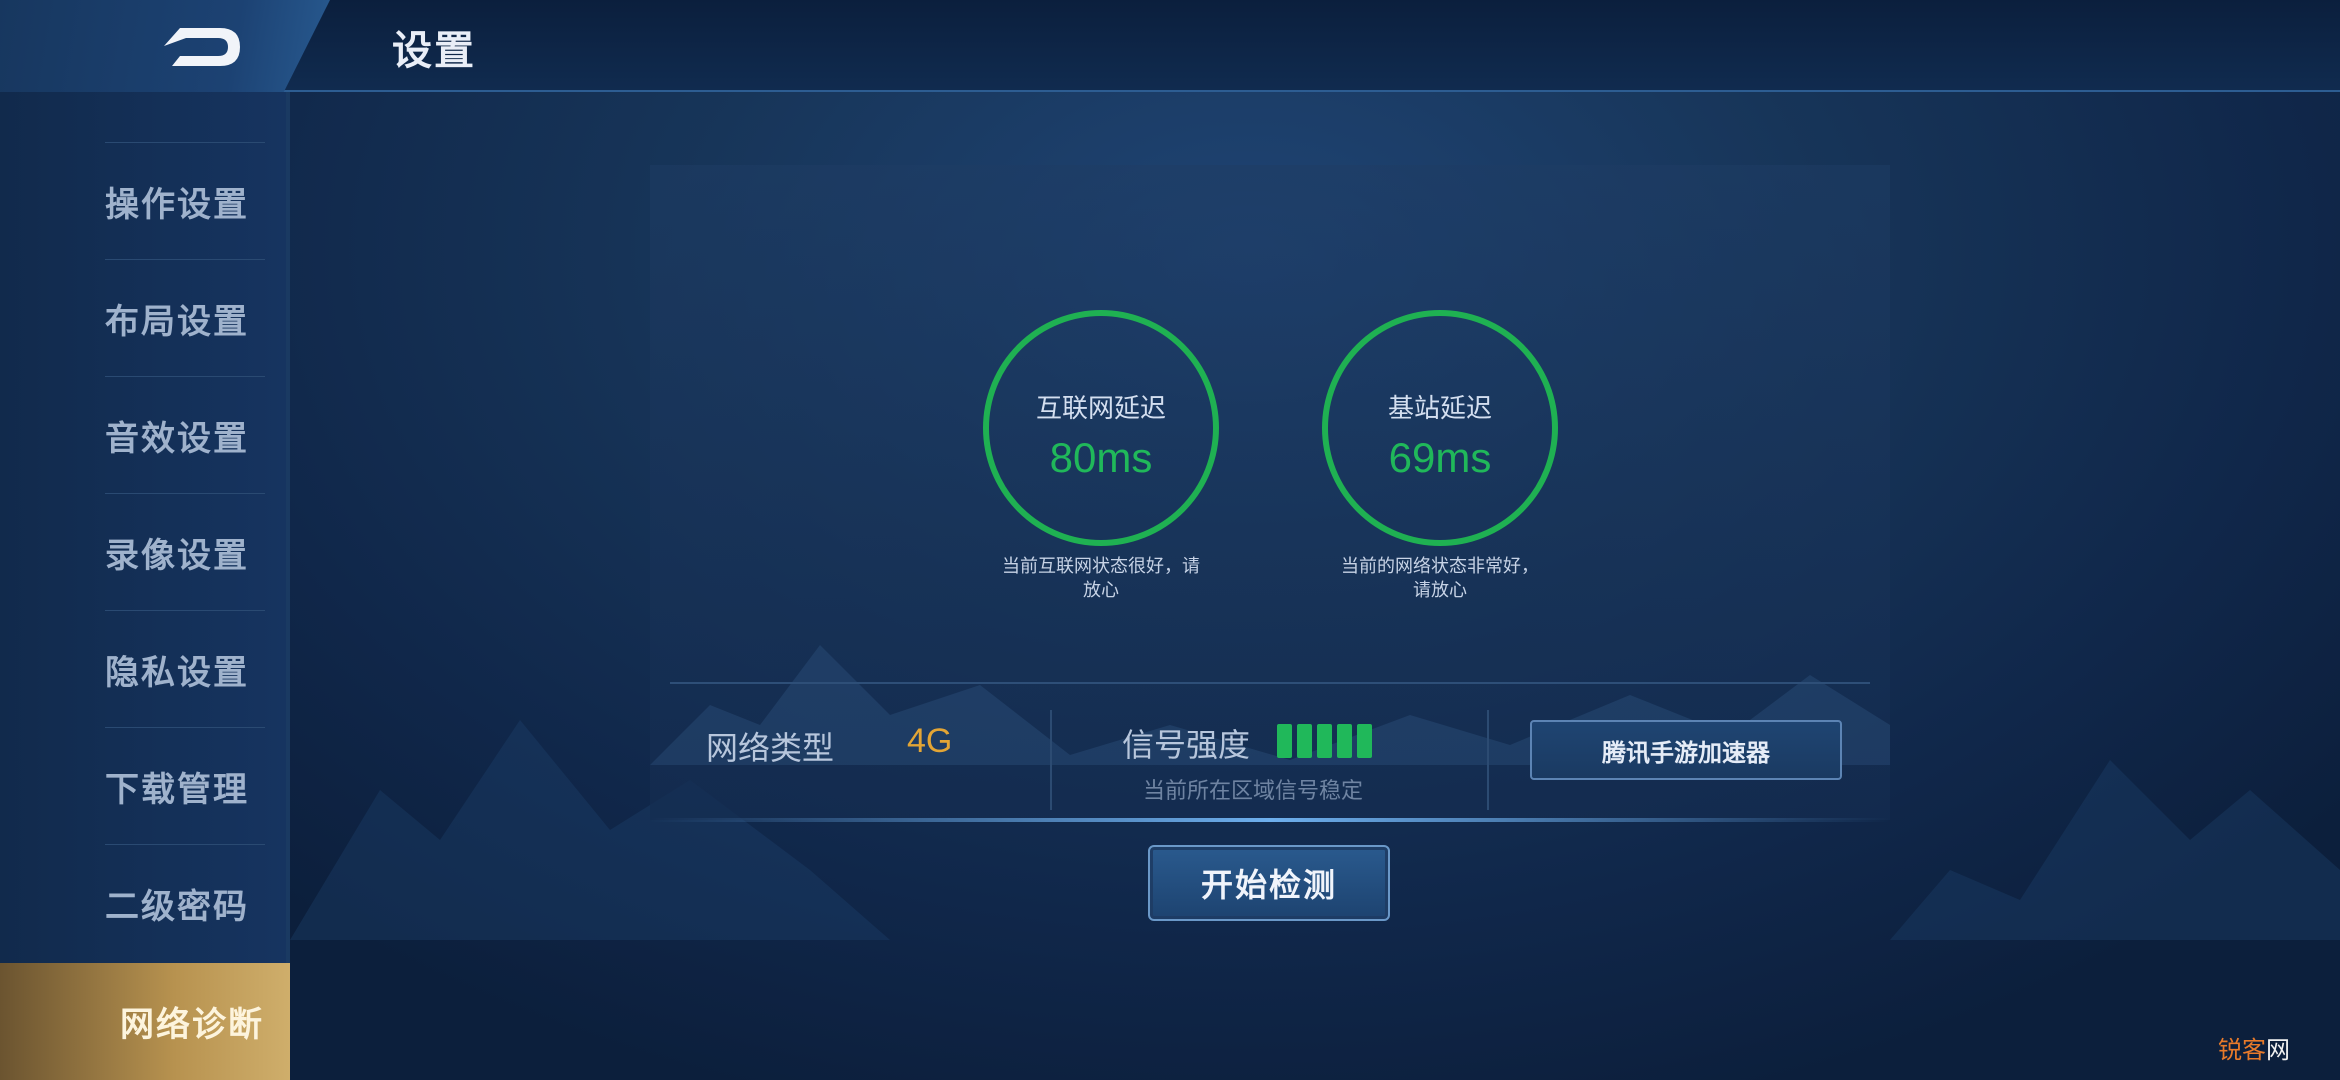  I want to click on internet-latency-note: 当前互联网状态很好，请 放心, so click(1101, 579).